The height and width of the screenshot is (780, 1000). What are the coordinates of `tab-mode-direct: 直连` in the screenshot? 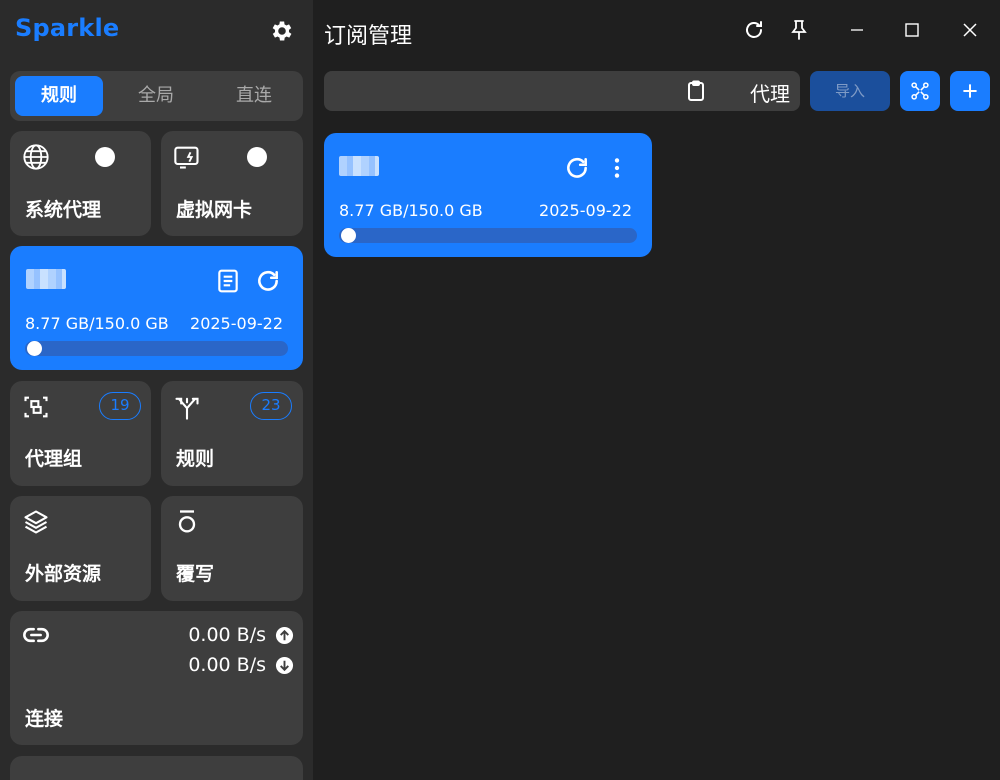 It's located at (254, 96).